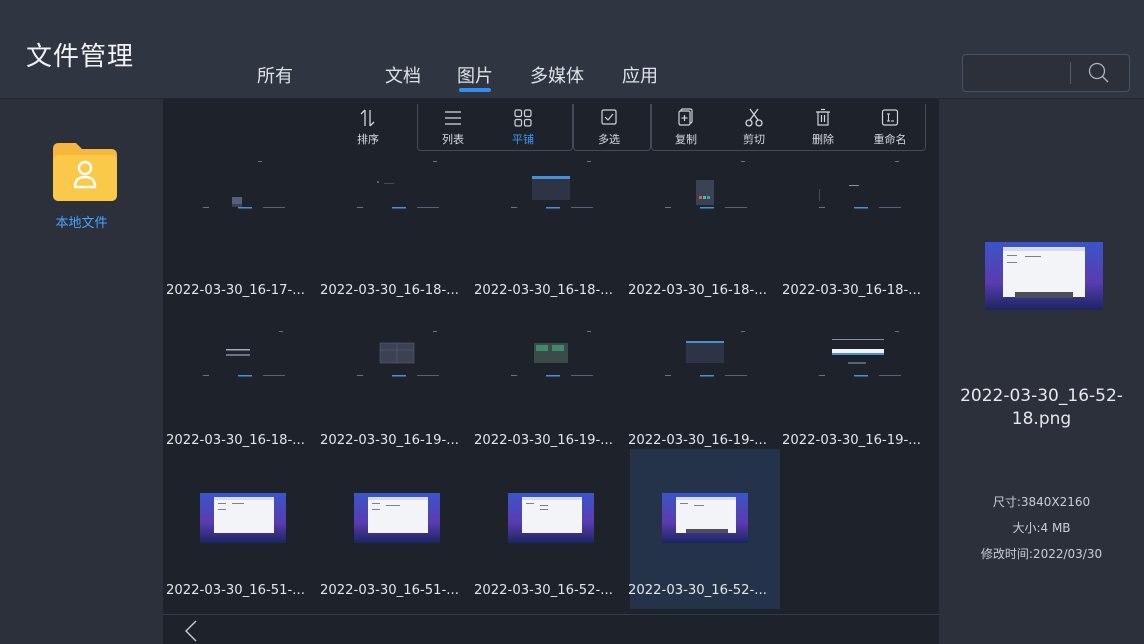  Describe the element at coordinates (754, 117) in the screenshot. I see `scissors-icon` at that location.